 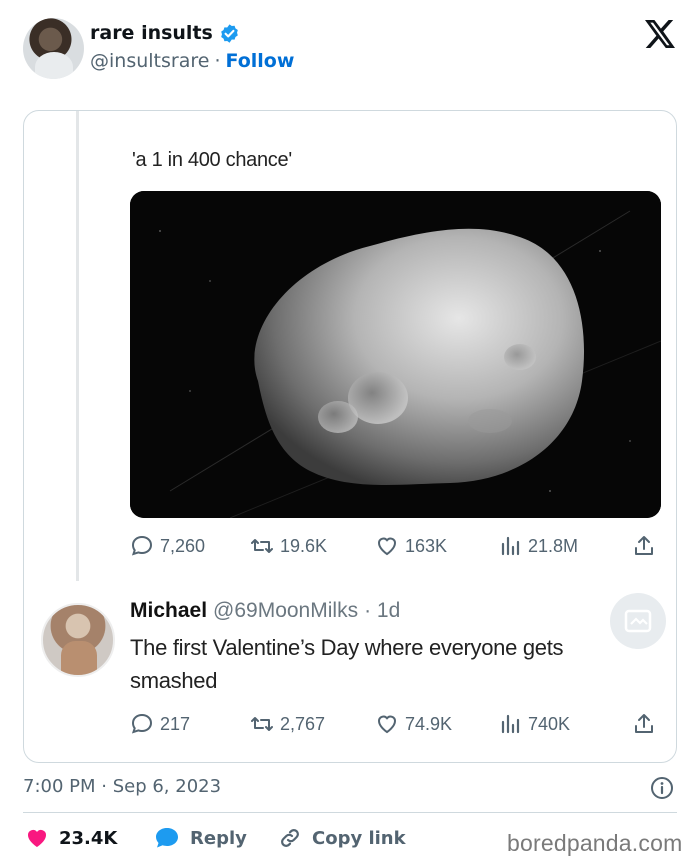 I want to click on author-handle: @insultsrare, so click(x=149, y=61).